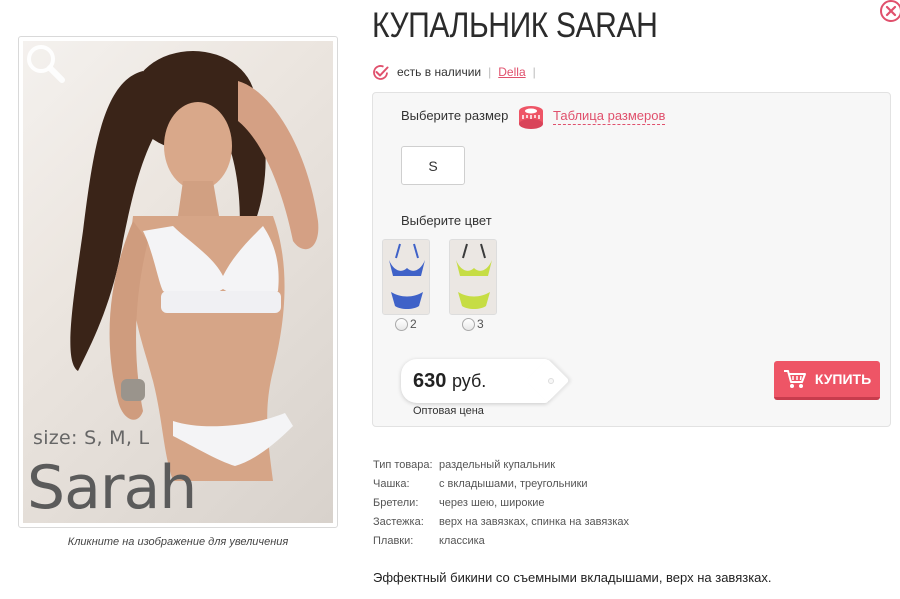 Image resolution: width=900 pixels, height=599 pixels. What do you see at coordinates (433, 165) in the screenshot?
I see `size-option-s: S` at bounding box center [433, 165].